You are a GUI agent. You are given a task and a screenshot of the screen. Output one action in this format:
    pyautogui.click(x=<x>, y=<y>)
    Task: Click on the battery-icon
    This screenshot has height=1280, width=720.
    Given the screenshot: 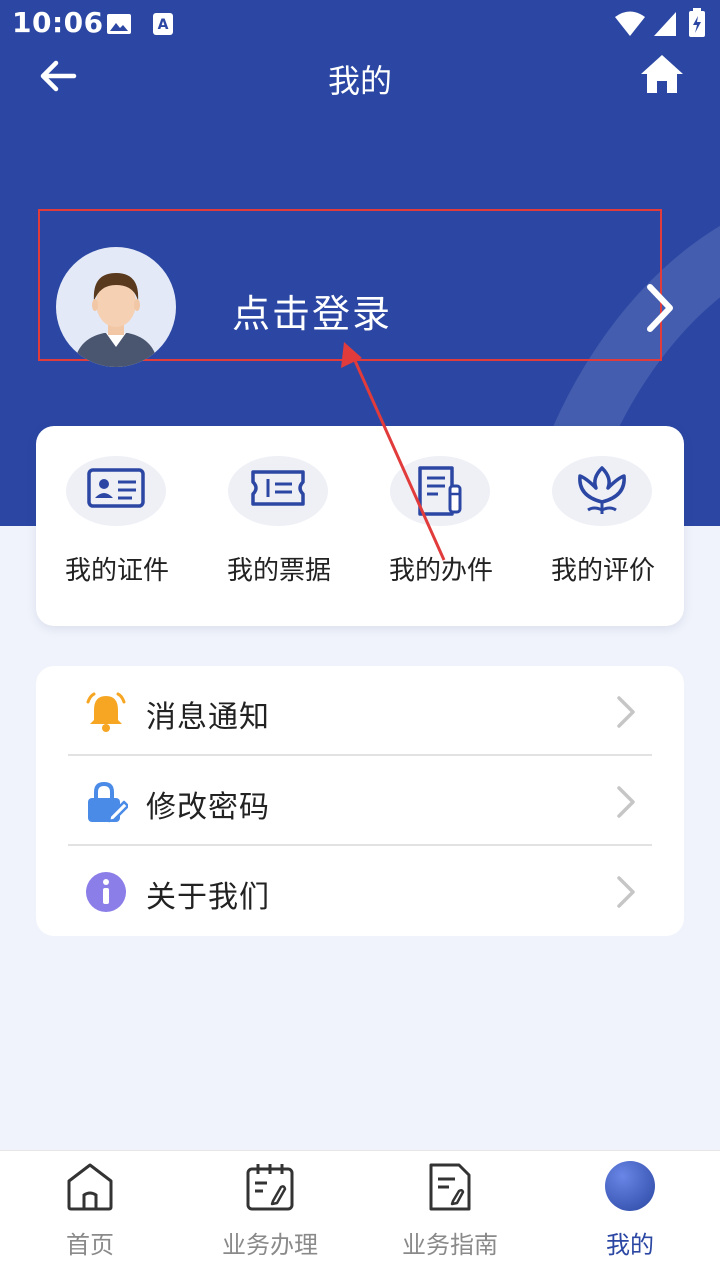 What is the action you would take?
    pyautogui.click(x=697, y=22)
    